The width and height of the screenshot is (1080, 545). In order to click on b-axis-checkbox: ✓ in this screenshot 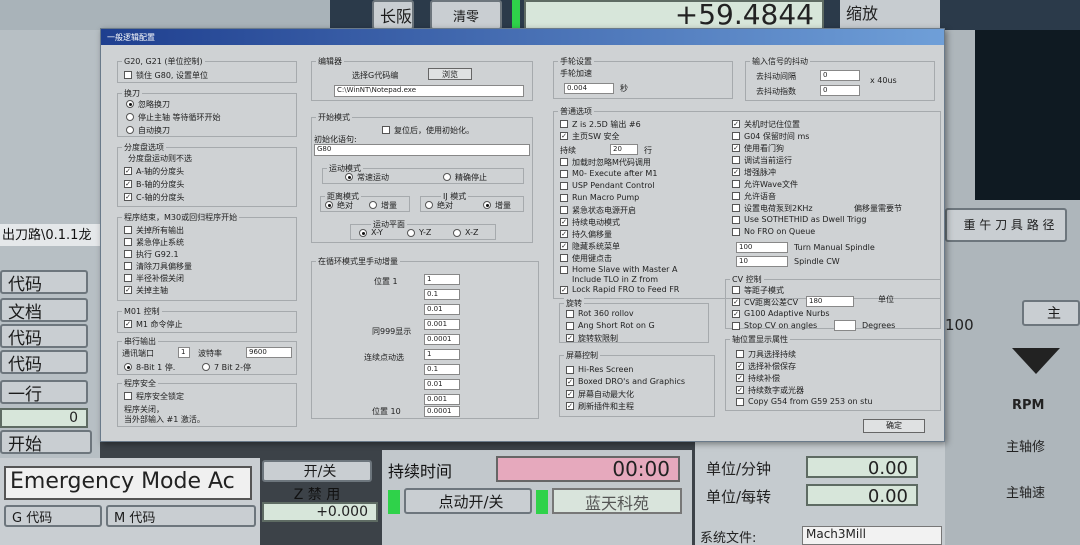, I will do `click(128, 184)`.